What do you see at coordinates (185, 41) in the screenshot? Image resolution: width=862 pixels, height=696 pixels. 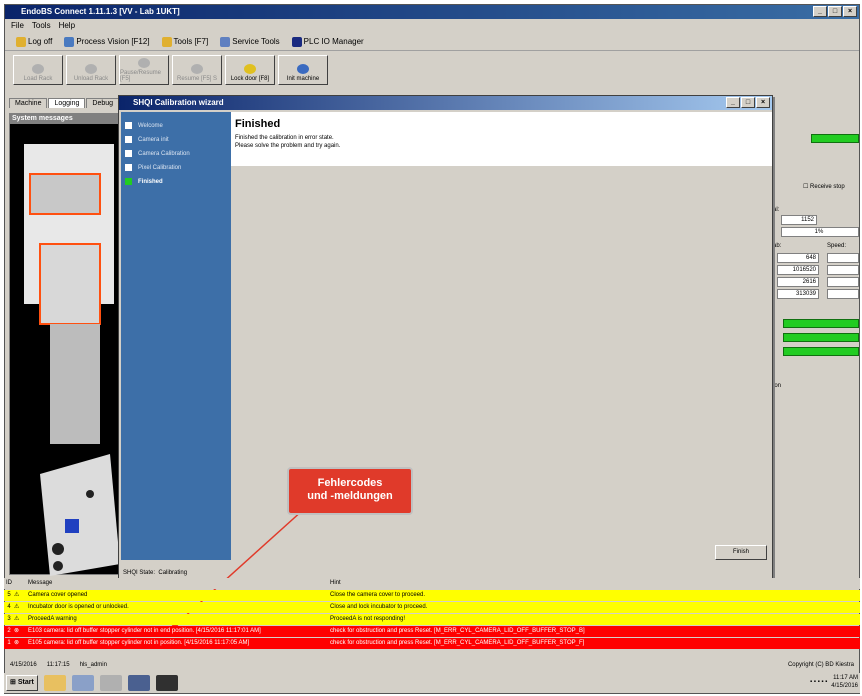 I see `tools-button: Tools [F7]` at bounding box center [185, 41].